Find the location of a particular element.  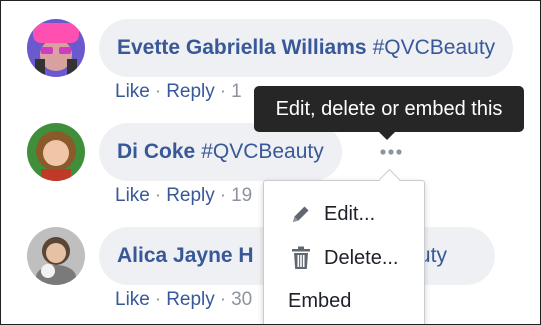

comment-actions: Like · Reply · 19 is located at coordinates (183, 196).